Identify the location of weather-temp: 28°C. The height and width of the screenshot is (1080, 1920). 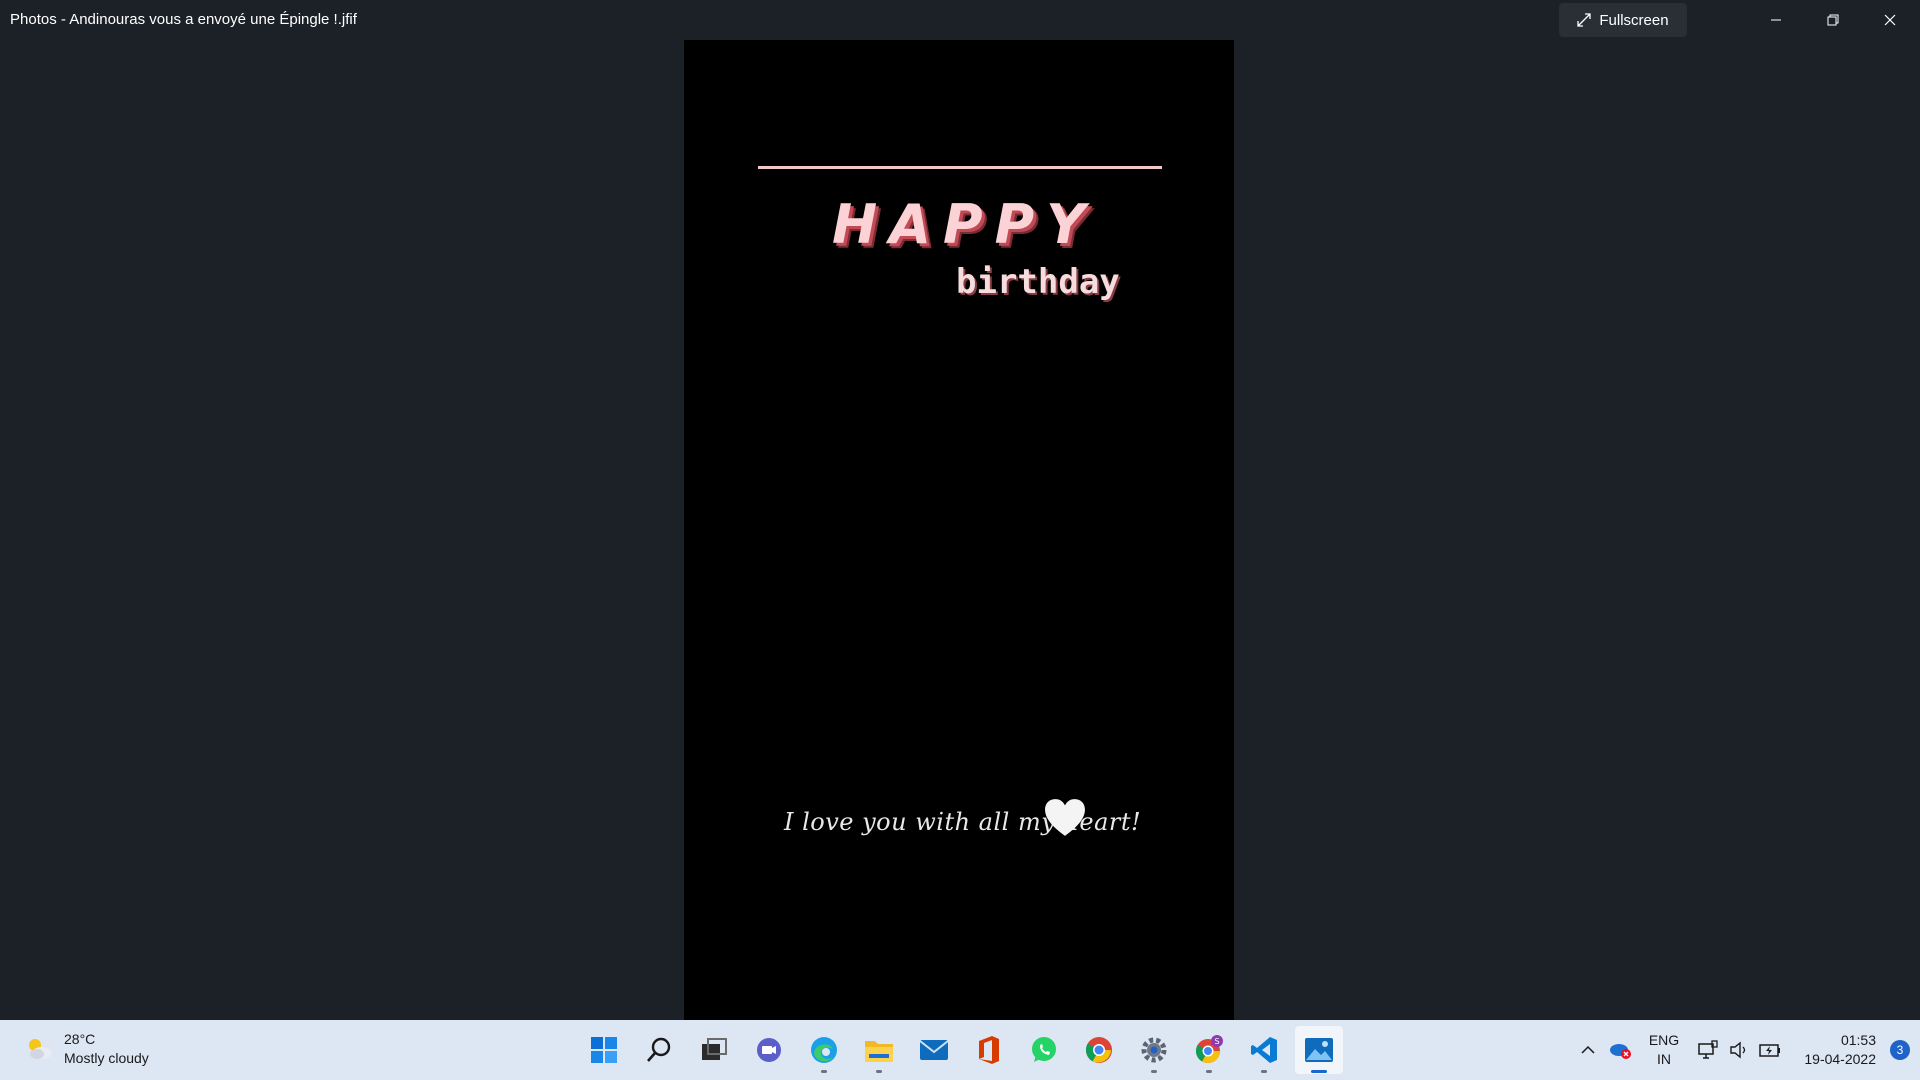
(80, 1039).